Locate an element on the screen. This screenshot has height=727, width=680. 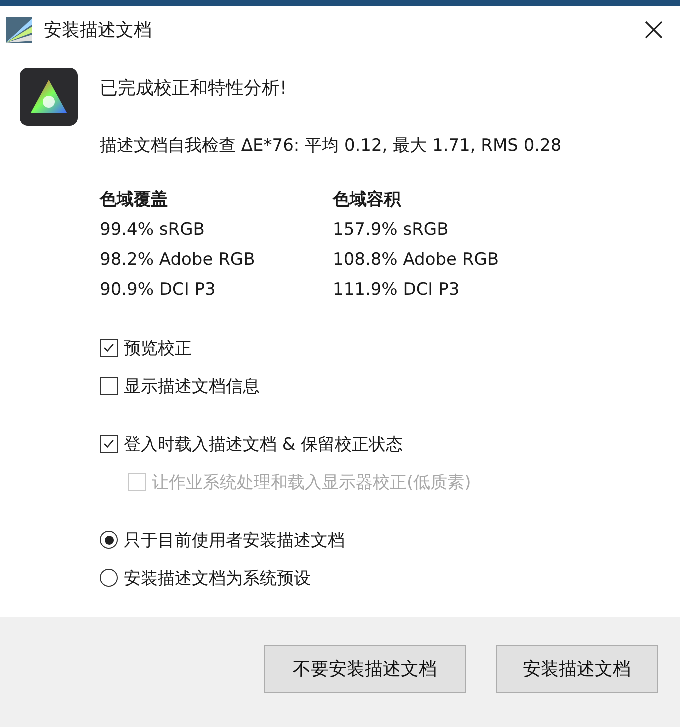
option-label: 只于目前使用者安装描述文档 is located at coordinates (234, 541).